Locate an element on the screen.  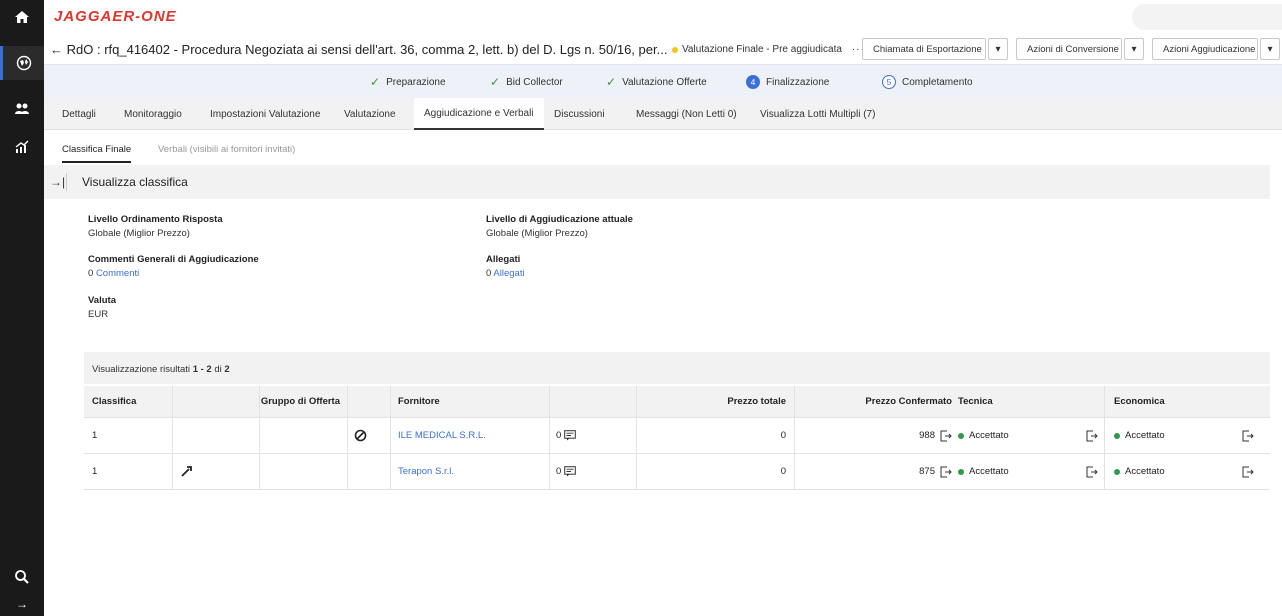
status-dot-icon is located at coordinates (675, 49).